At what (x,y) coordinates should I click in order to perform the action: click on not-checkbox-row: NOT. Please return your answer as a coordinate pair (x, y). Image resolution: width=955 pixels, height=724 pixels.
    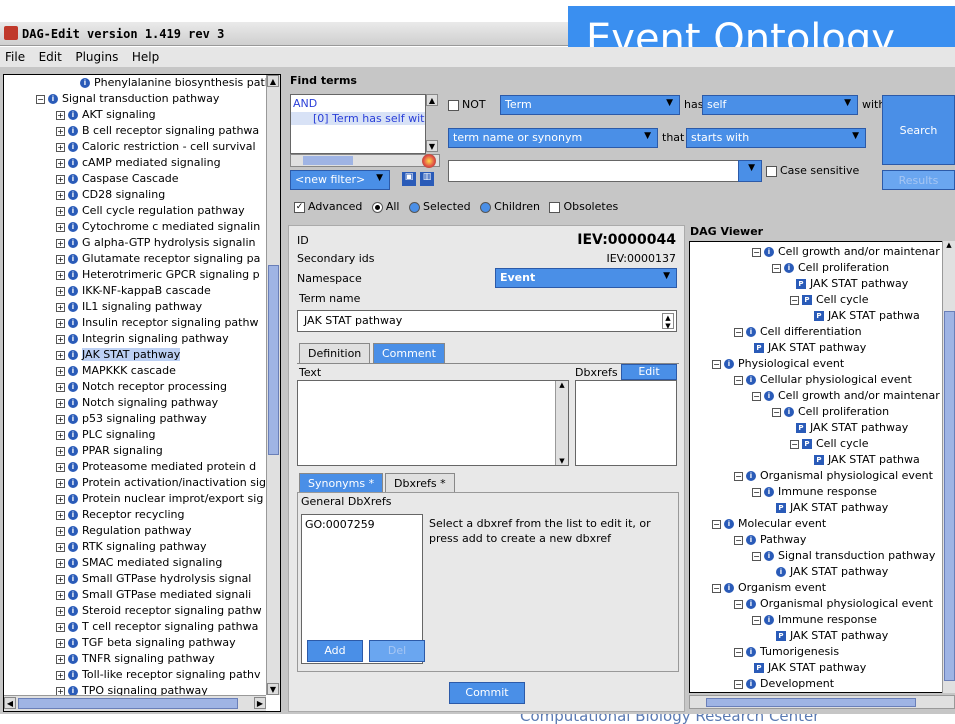
    Looking at the image, I should click on (467, 104).